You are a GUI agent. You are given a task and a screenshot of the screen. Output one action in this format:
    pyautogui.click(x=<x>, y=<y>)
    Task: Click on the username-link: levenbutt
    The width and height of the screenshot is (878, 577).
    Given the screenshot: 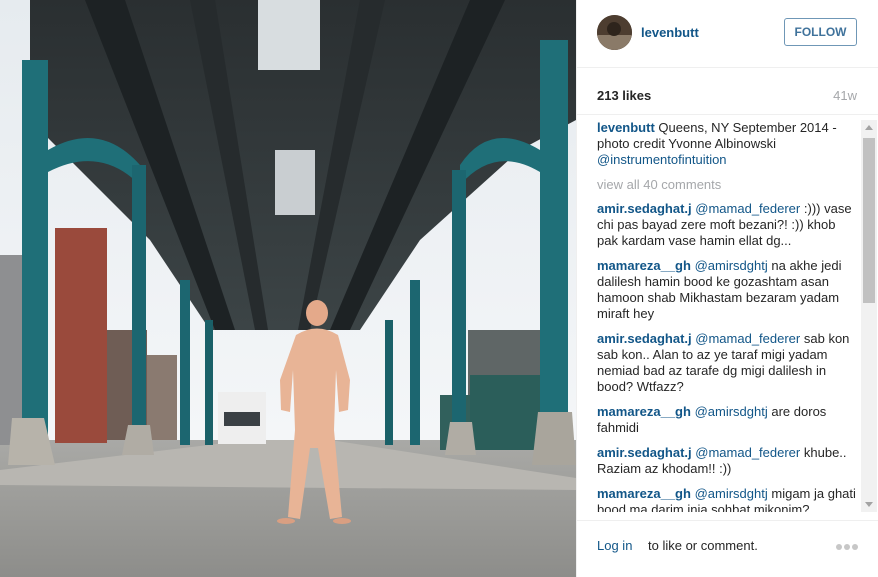 What is the action you would take?
    pyautogui.click(x=670, y=32)
    